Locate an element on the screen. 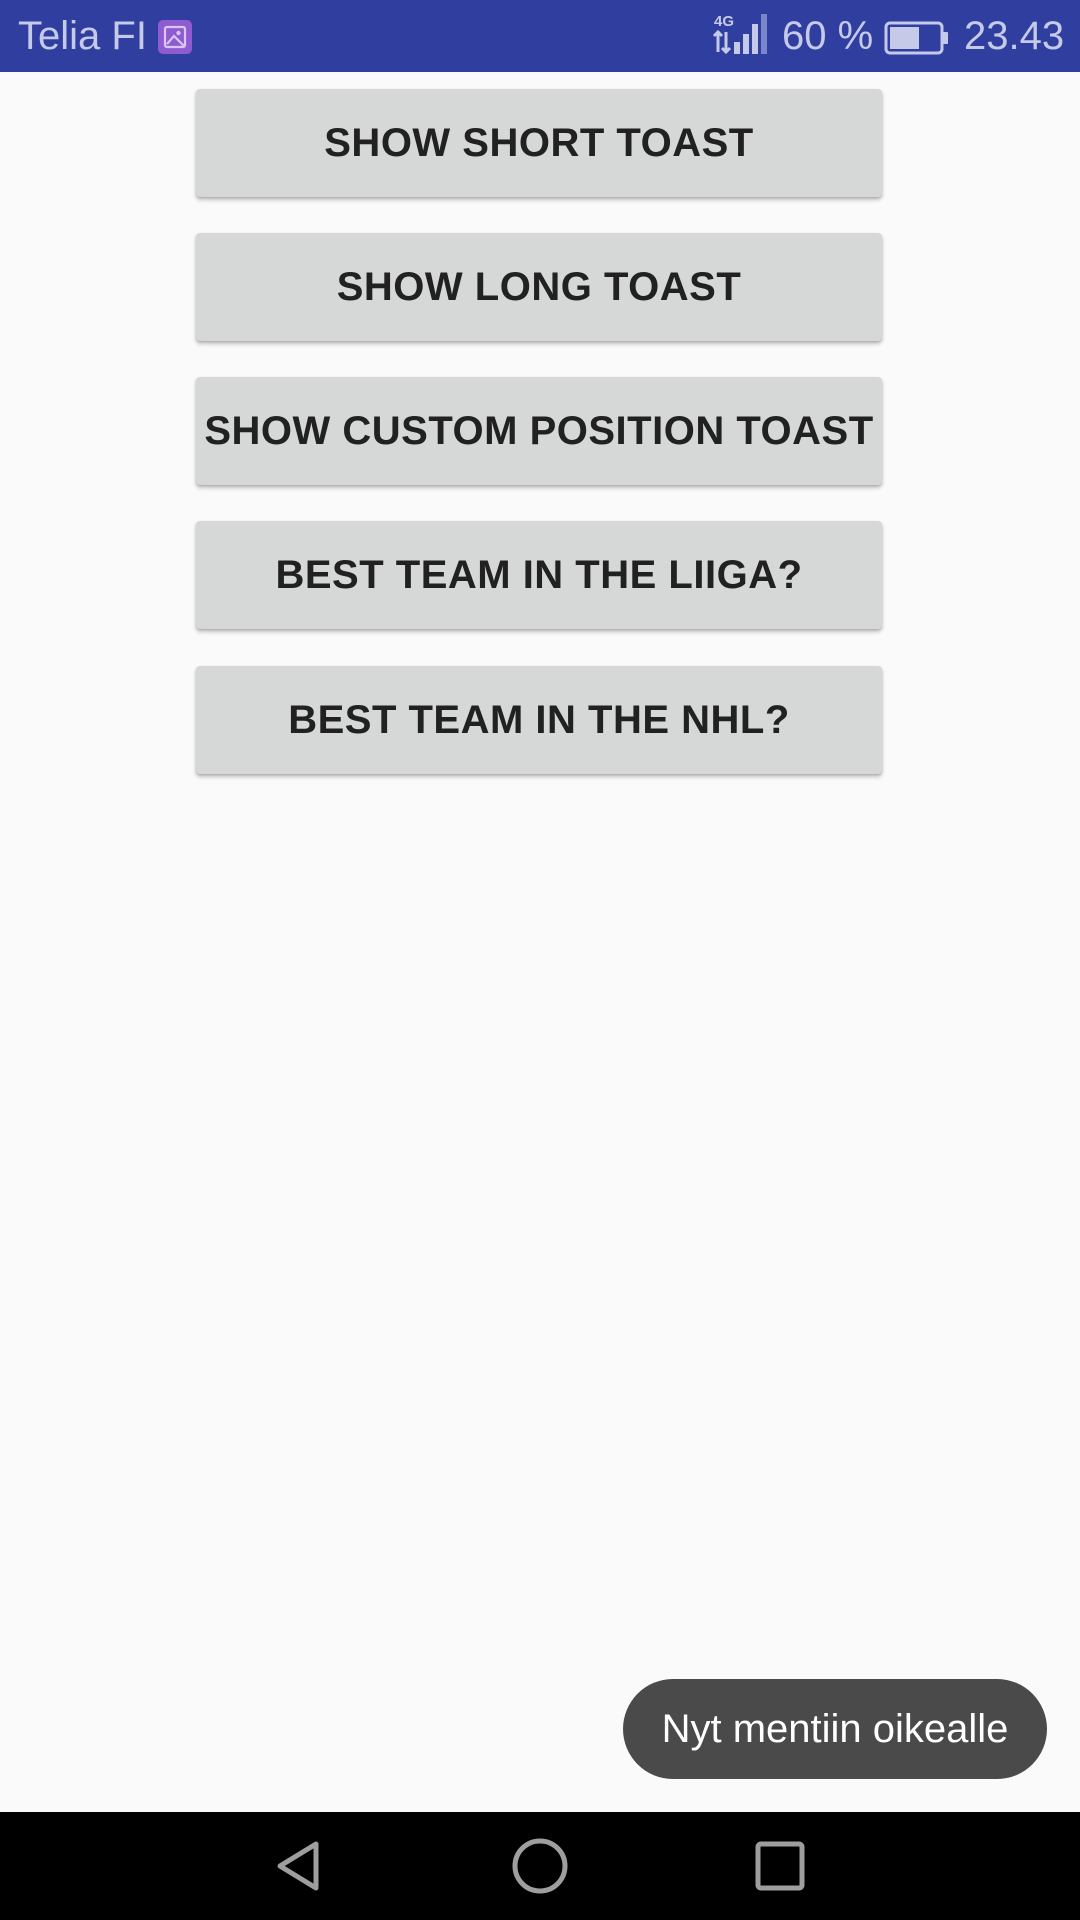 This screenshot has width=1080, height=1920. home-icon is located at coordinates (540, 1866).